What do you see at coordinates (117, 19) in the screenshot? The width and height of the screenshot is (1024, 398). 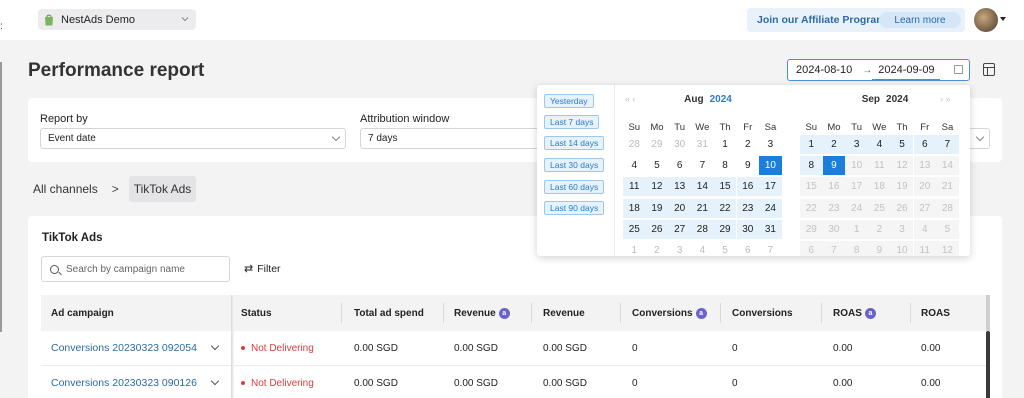 I see `store-selector: NestAds Demo` at bounding box center [117, 19].